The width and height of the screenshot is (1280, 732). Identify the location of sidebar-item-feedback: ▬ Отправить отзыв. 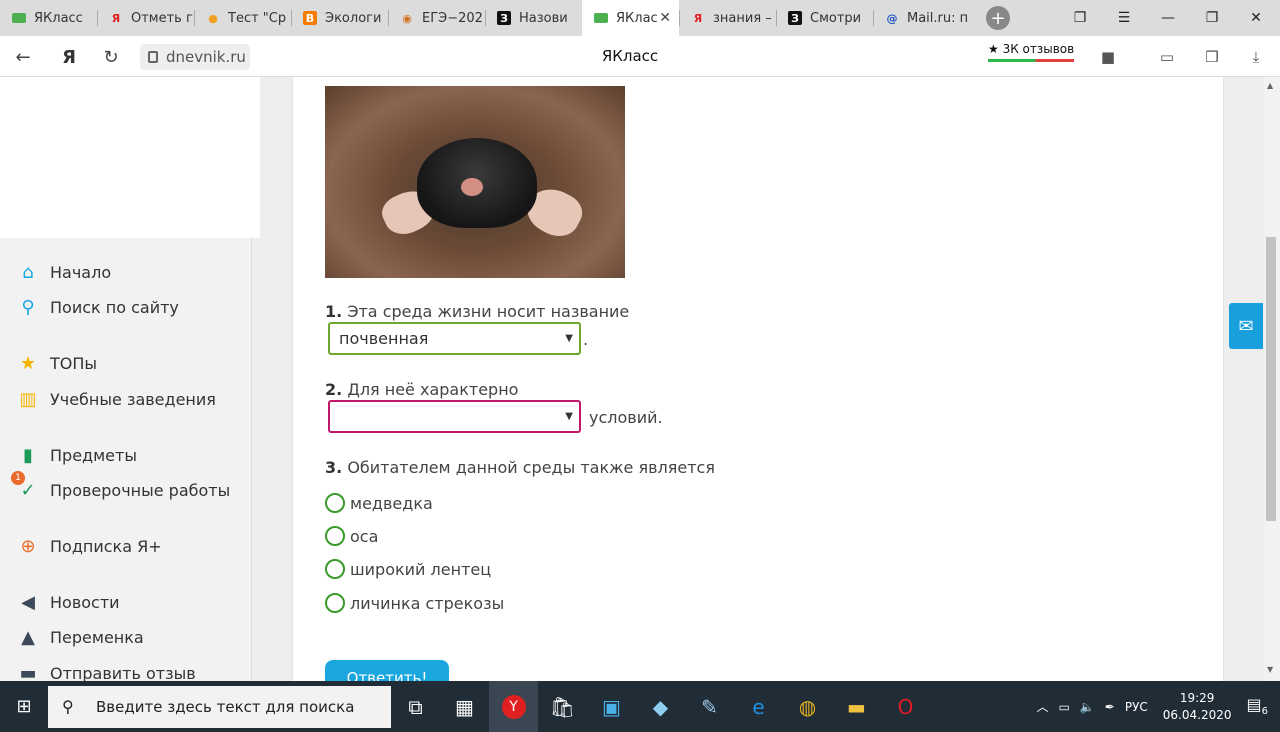
(105, 670).